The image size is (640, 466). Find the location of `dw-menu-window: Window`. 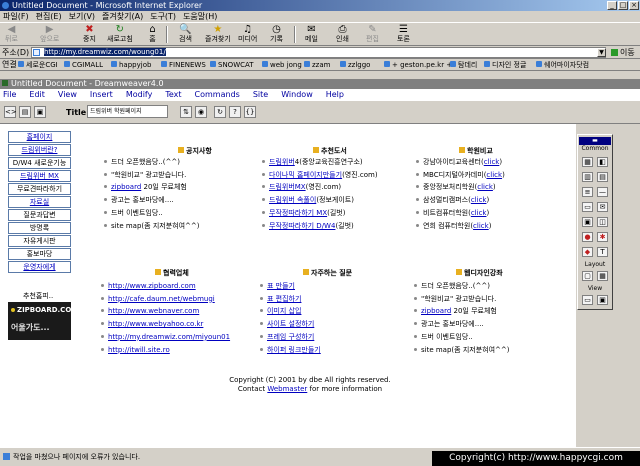

dw-menu-window: Window is located at coordinates (297, 95).